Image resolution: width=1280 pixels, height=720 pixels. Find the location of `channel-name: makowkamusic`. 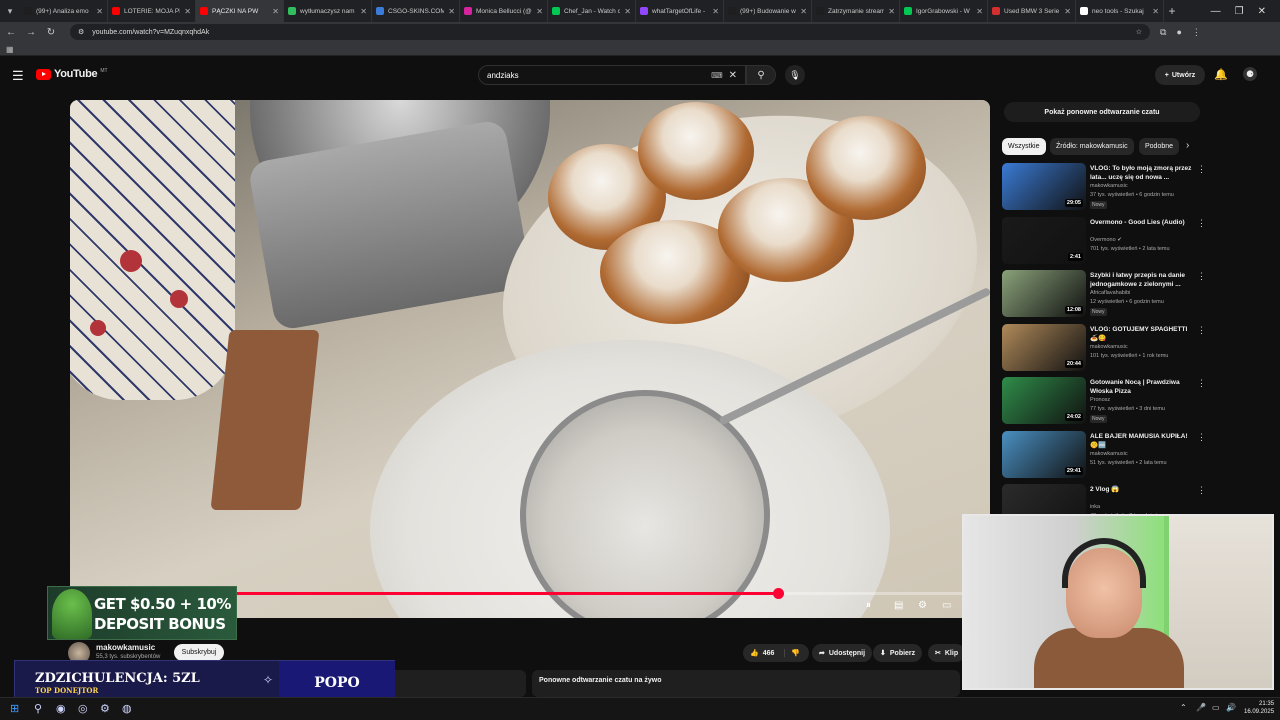

channel-name: makowkamusic is located at coordinates (125, 647).